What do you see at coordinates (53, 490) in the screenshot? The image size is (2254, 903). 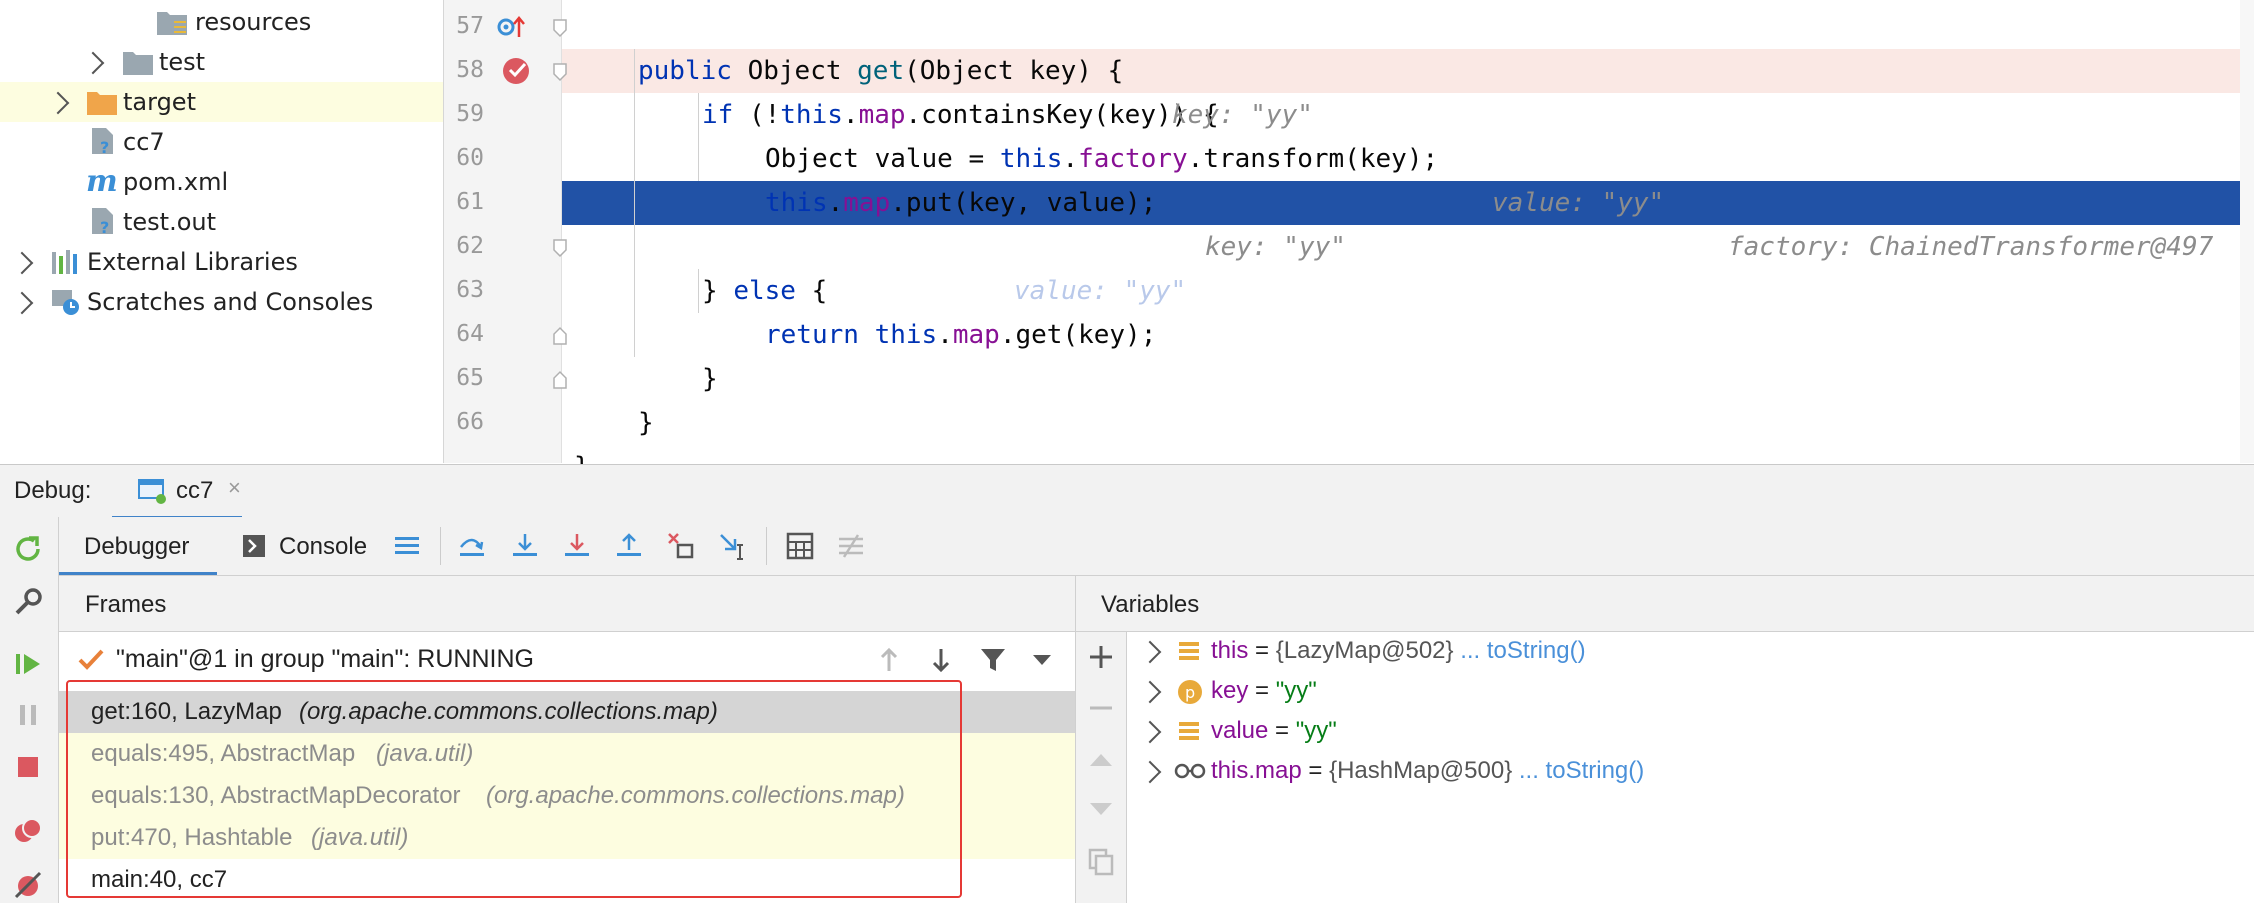 I see `debug-label: Debug:` at bounding box center [53, 490].